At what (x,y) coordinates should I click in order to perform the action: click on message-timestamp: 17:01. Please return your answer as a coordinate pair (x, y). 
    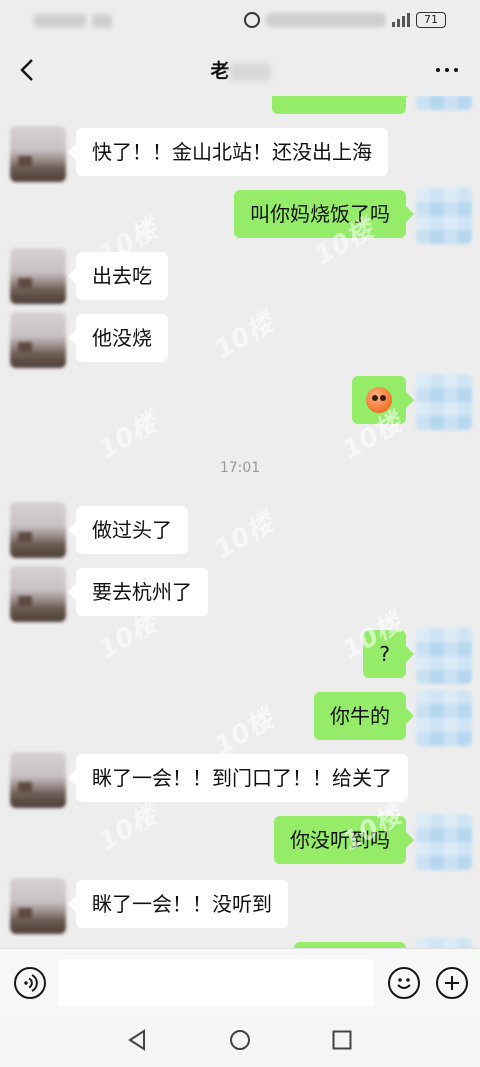
    Looking at the image, I should click on (240, 468).